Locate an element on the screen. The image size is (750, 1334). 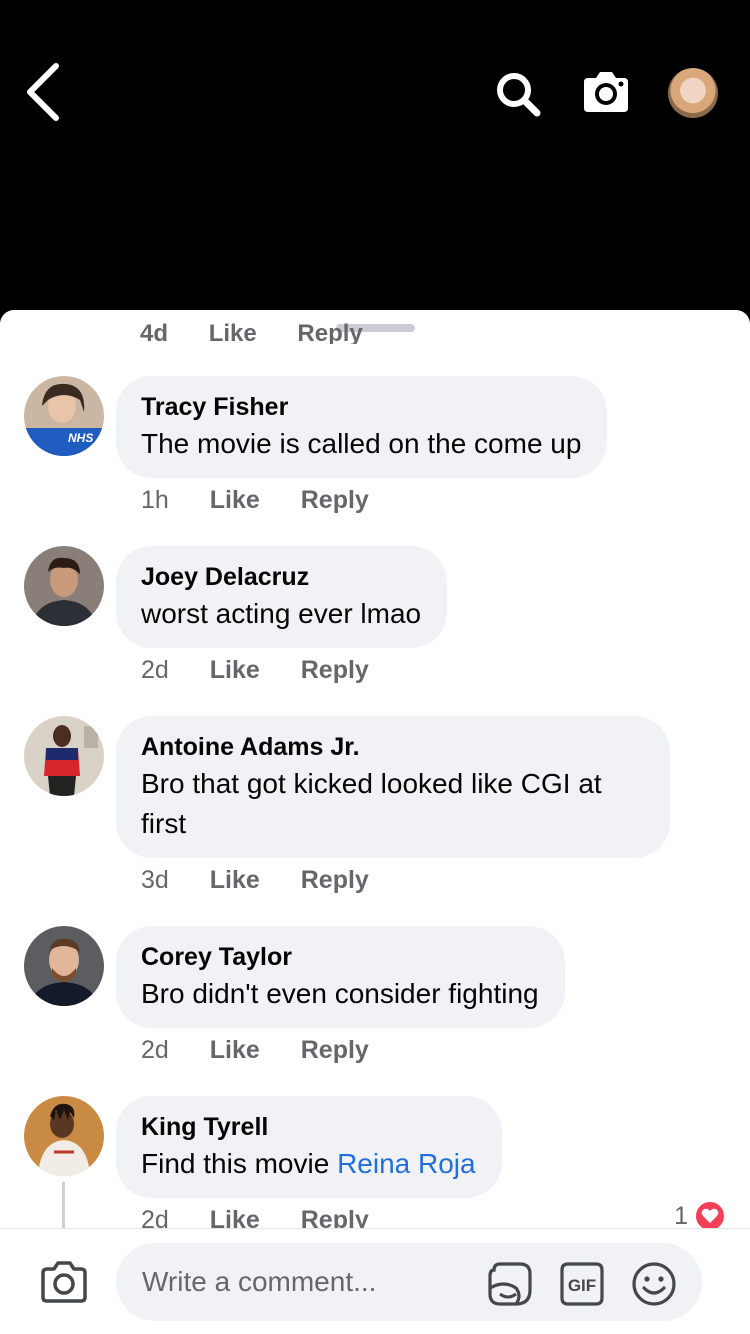
comment-time: 3d is located at coordinates (155, 880).